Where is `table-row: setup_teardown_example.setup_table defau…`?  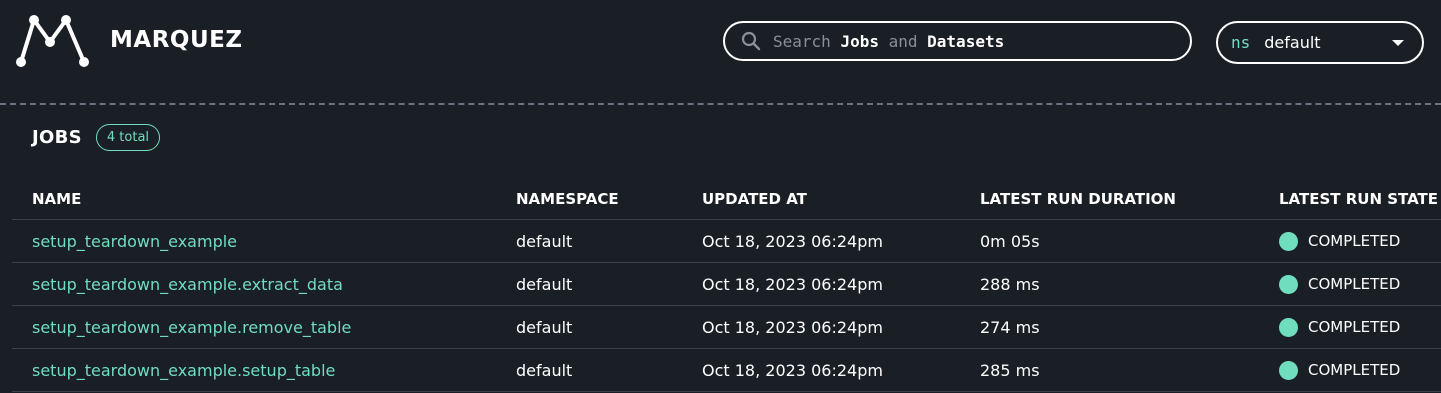 table-row: setup_teardown_example.setup_table defau… is located at coordinates (726, 370).